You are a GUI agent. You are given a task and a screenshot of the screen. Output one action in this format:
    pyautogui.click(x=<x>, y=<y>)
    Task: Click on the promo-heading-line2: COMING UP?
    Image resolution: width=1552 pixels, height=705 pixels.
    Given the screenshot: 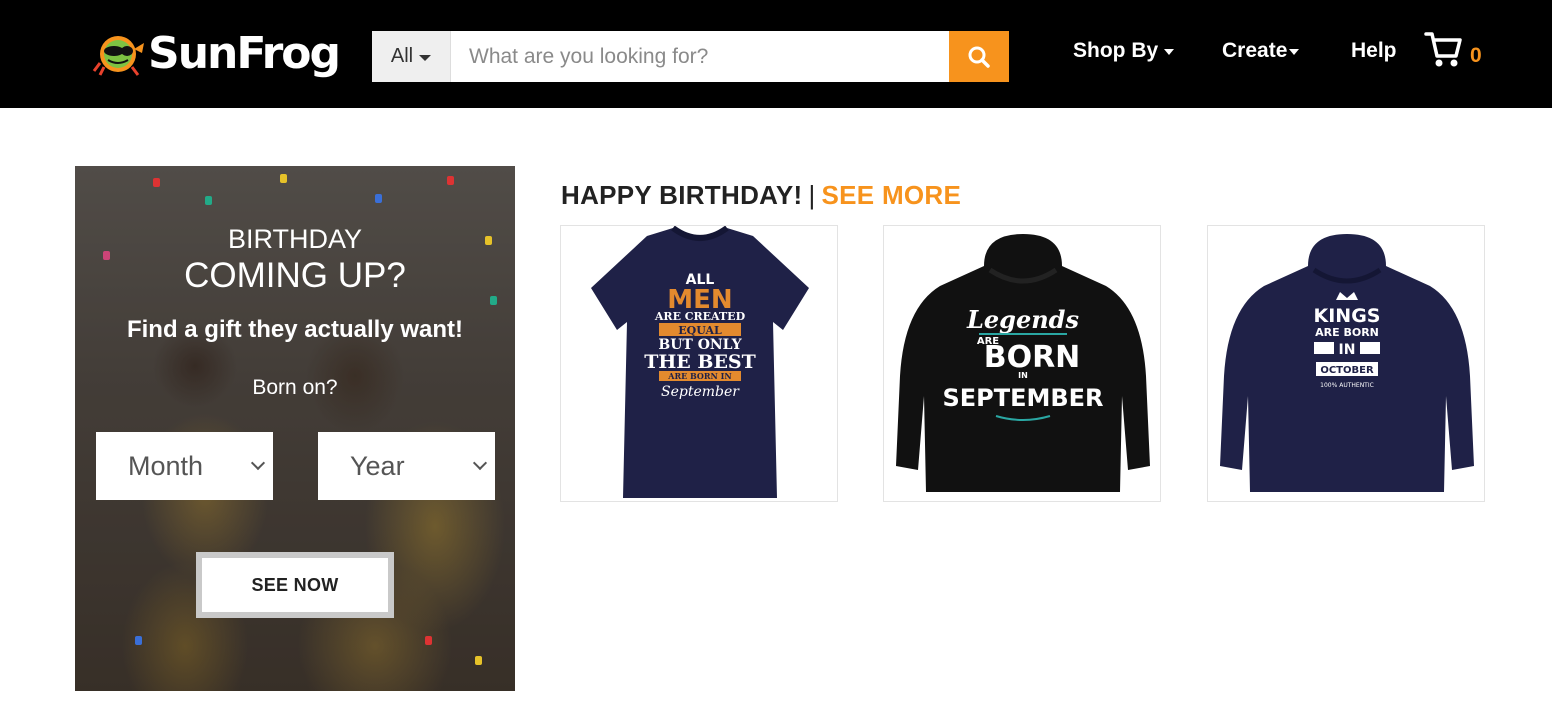 What is the action you would take?
    pyautogui.click(x=295, y=275)
    